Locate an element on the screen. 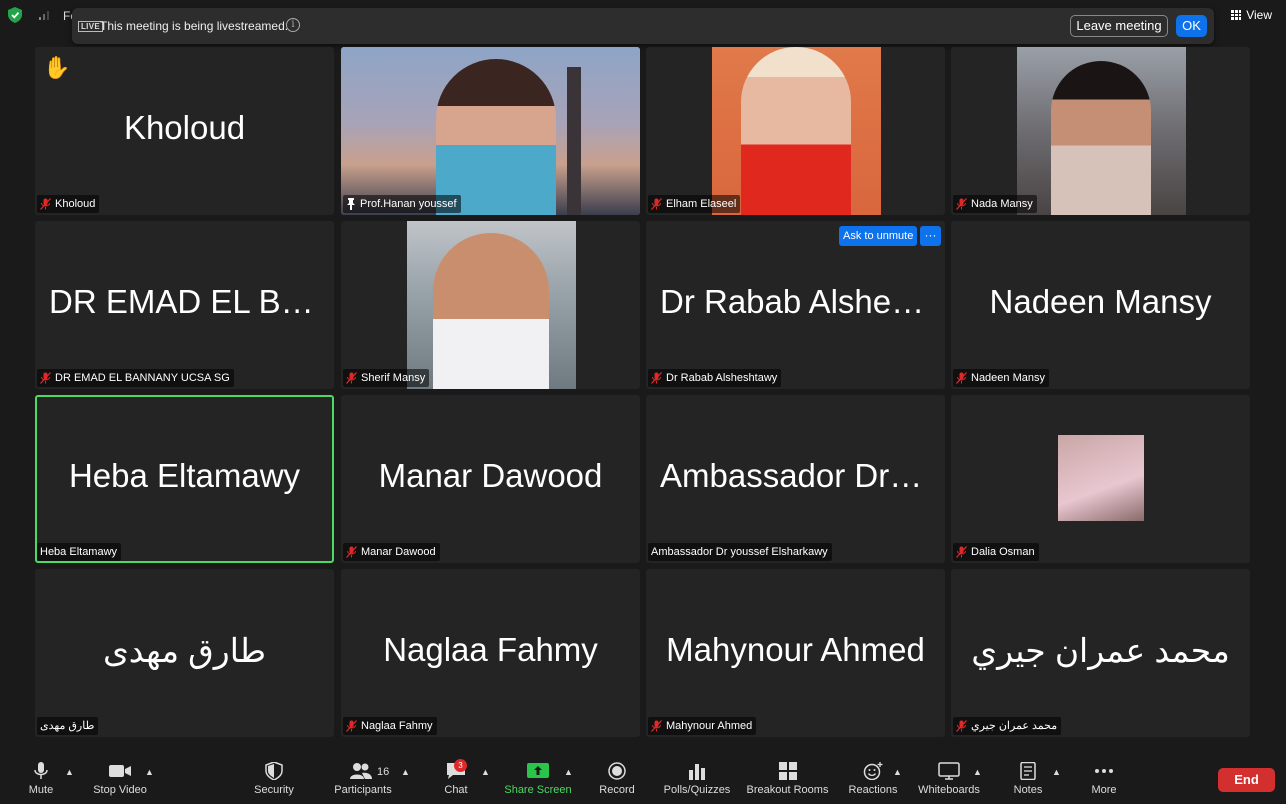  whiteboards-label: Whiteboards is located at coordinates (949, 790).